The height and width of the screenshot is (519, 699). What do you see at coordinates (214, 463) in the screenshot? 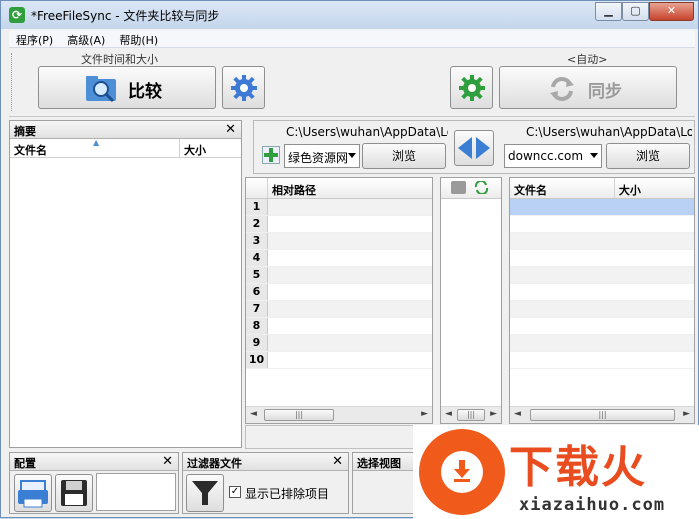
I see `filter-title: 过滤器文件` at bounding box center [214, 463].